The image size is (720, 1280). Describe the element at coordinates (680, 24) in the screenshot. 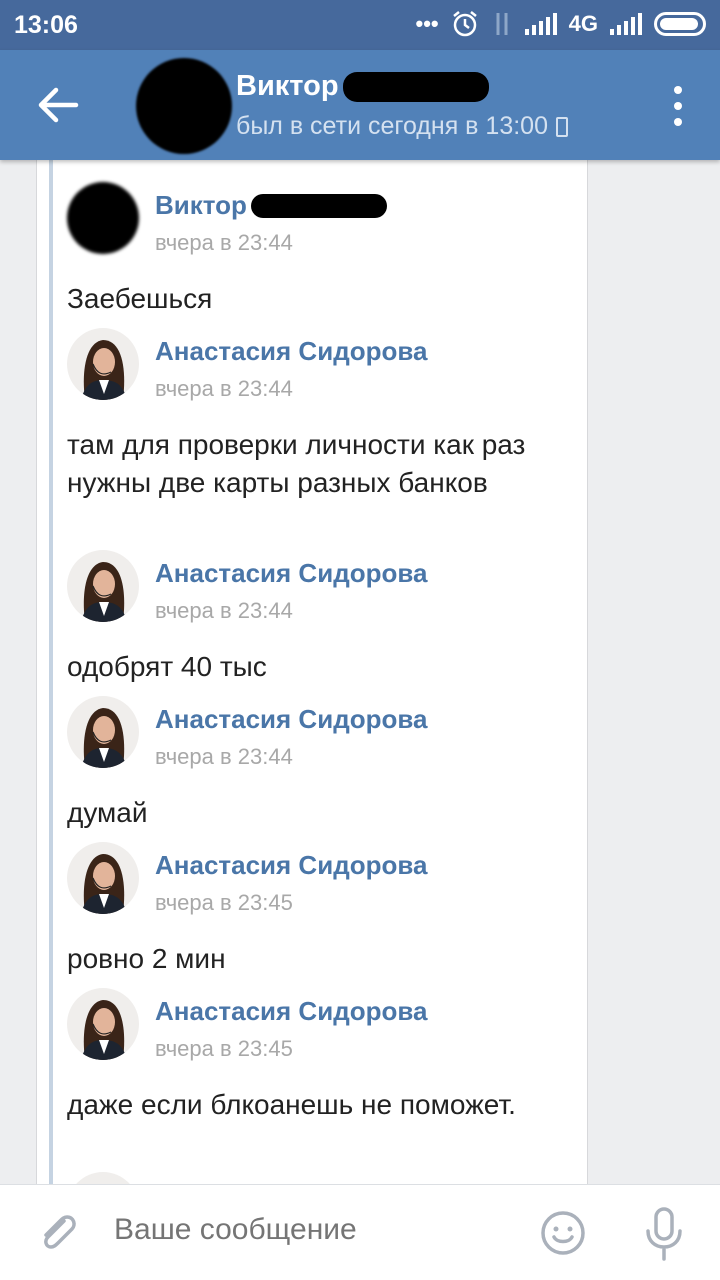

I see `battery-icon` at that location.